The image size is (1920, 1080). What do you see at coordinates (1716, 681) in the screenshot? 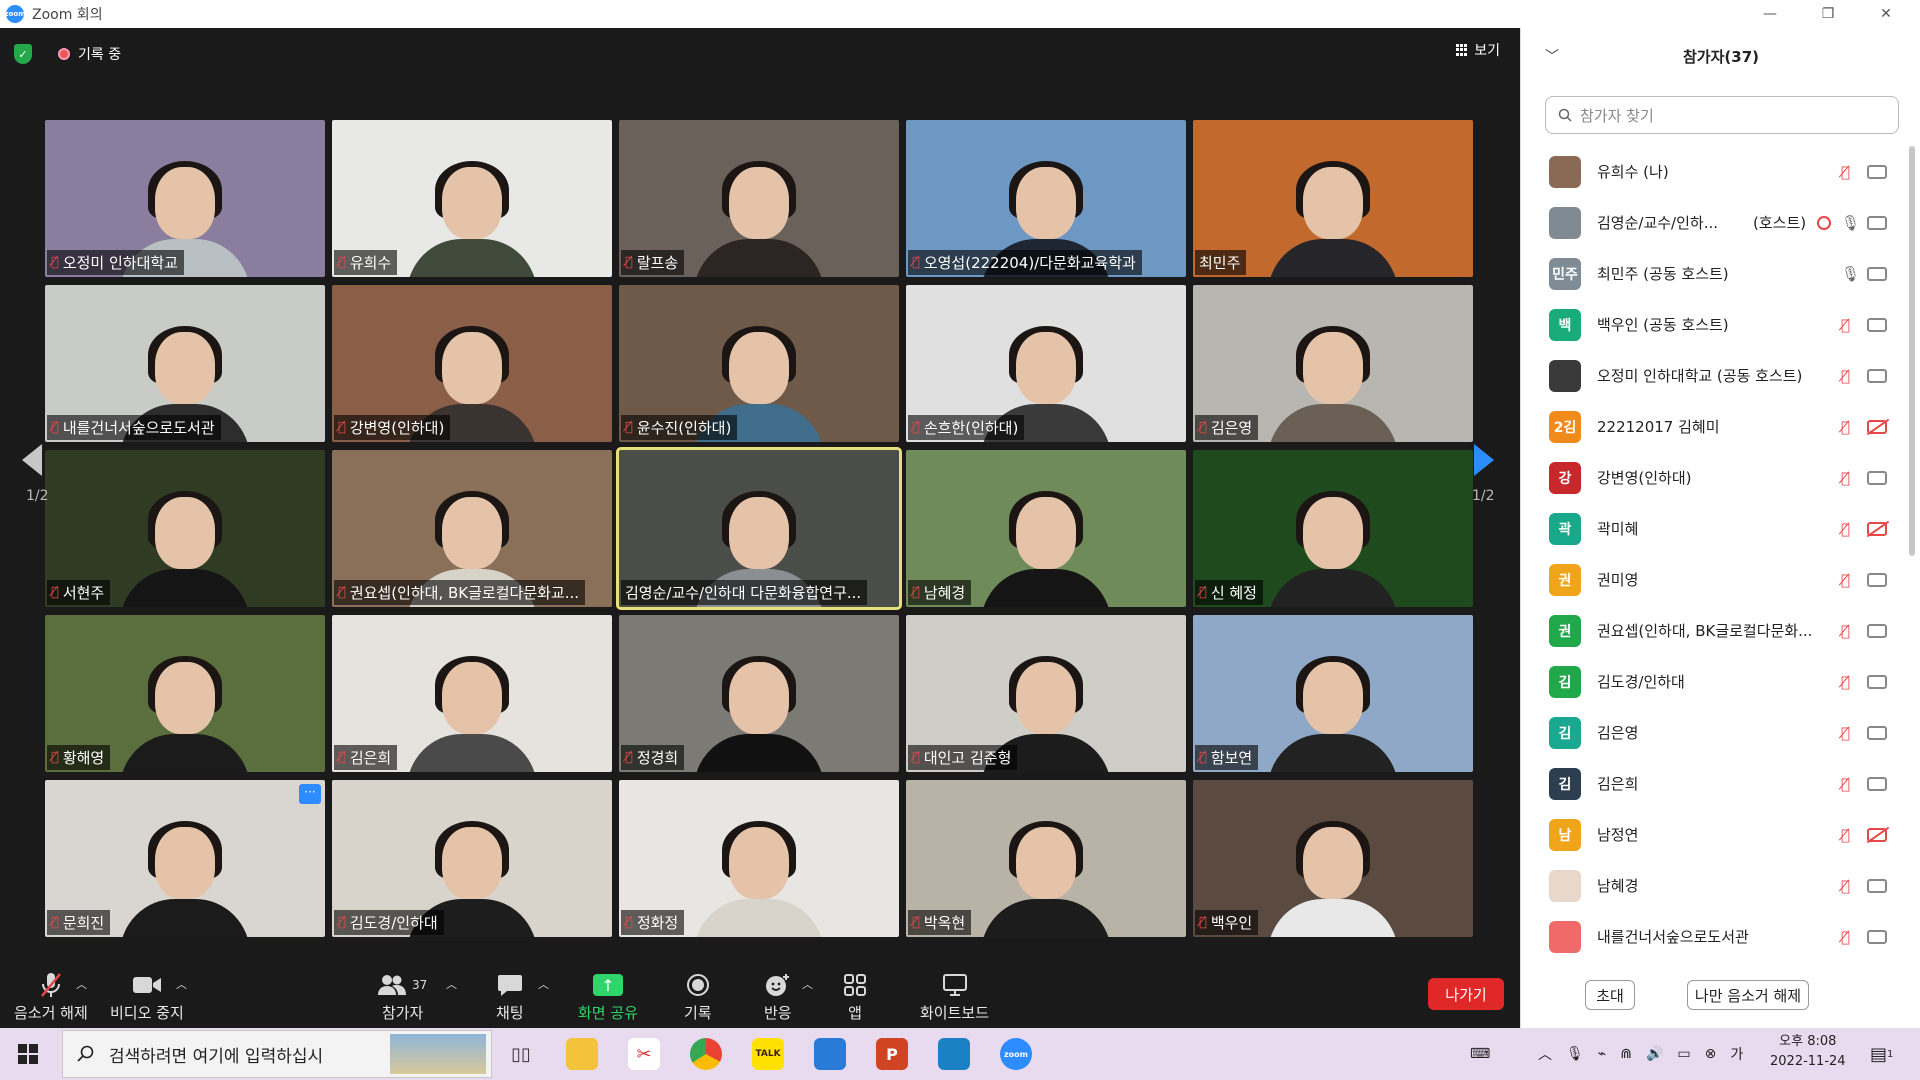
I see `participant-row: 김 김도경/인하대 🎙̸` at bounding box center [1716, 681].